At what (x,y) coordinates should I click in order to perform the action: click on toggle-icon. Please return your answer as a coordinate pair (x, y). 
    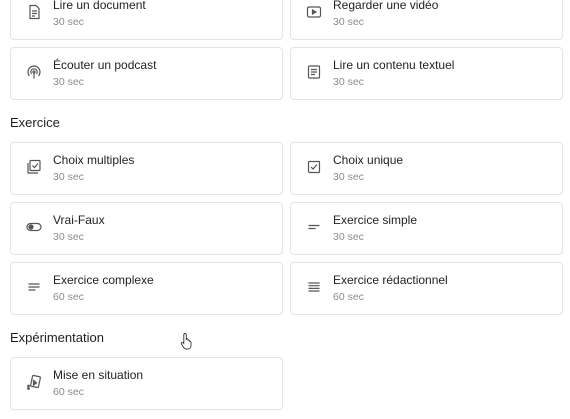
    Looking at the image, I should click on (34, 227).